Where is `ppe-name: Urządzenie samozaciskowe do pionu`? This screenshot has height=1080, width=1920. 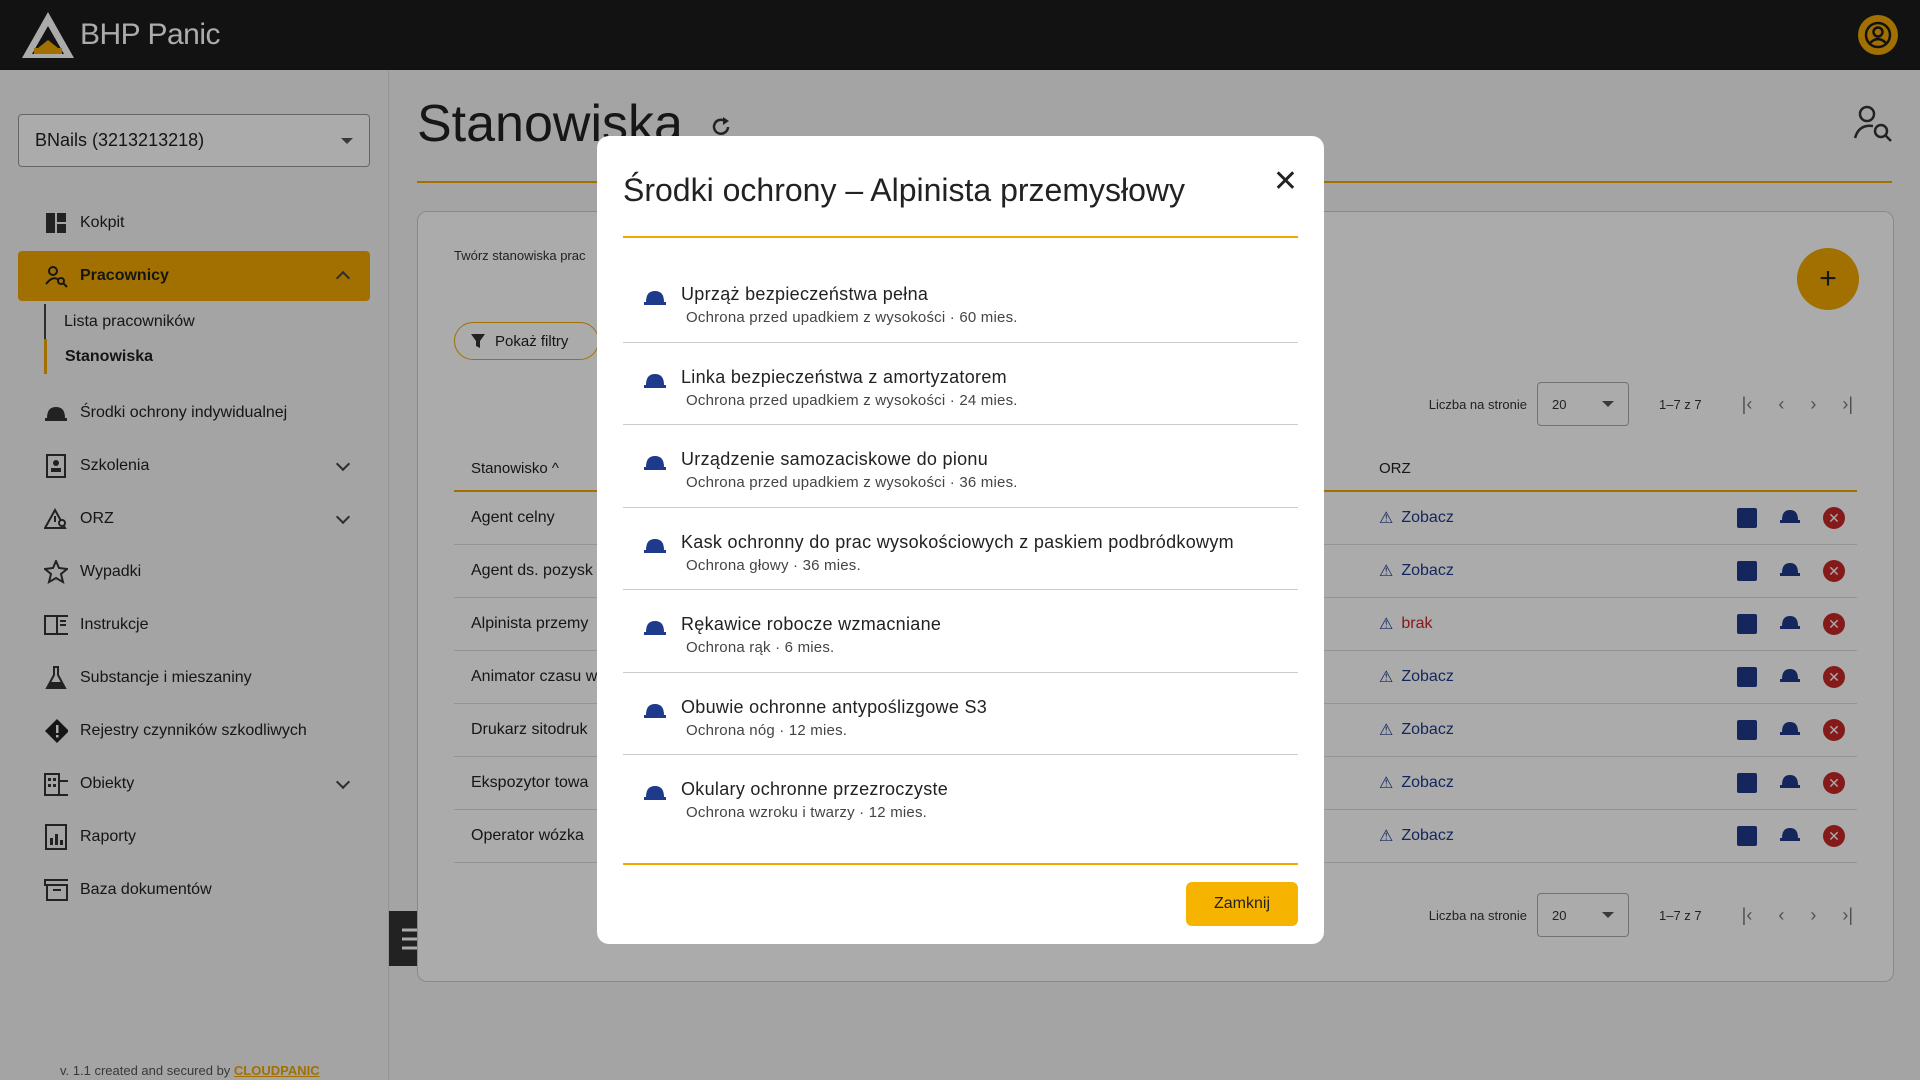
ppe-name: Urządzenie samozaciskowe do pionu is located at coordinates (835, 459).